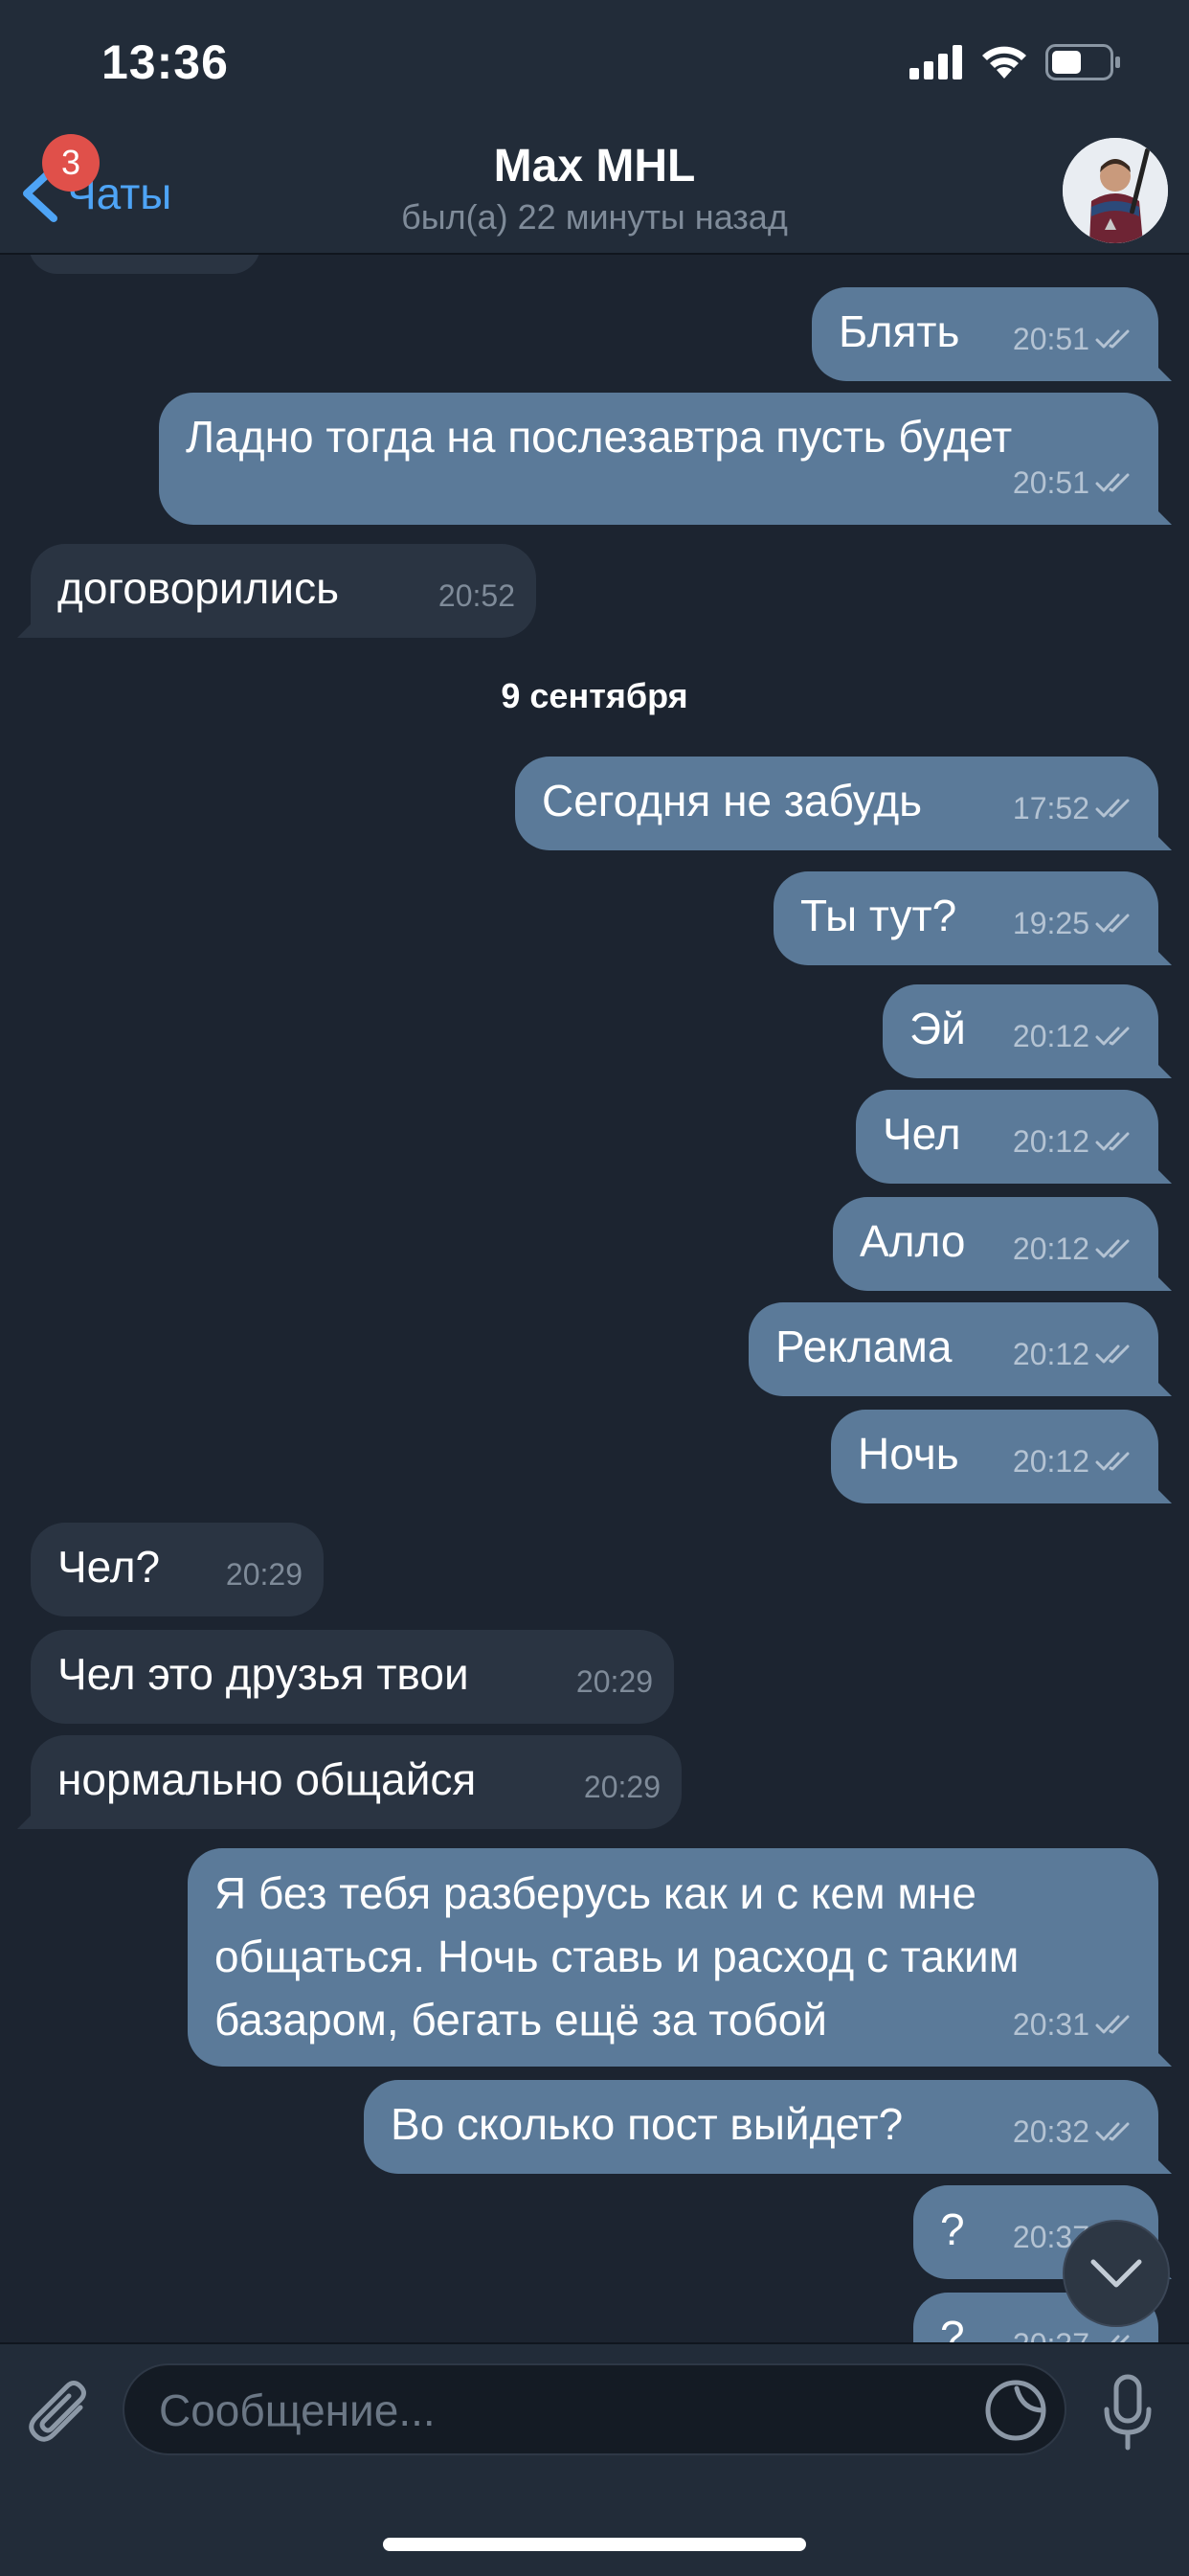  I want to click on avatar, so click(1115, 190).